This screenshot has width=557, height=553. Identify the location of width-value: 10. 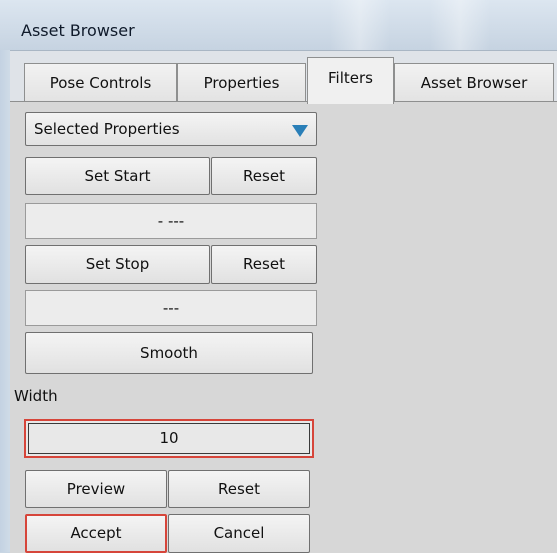
(169, 438).